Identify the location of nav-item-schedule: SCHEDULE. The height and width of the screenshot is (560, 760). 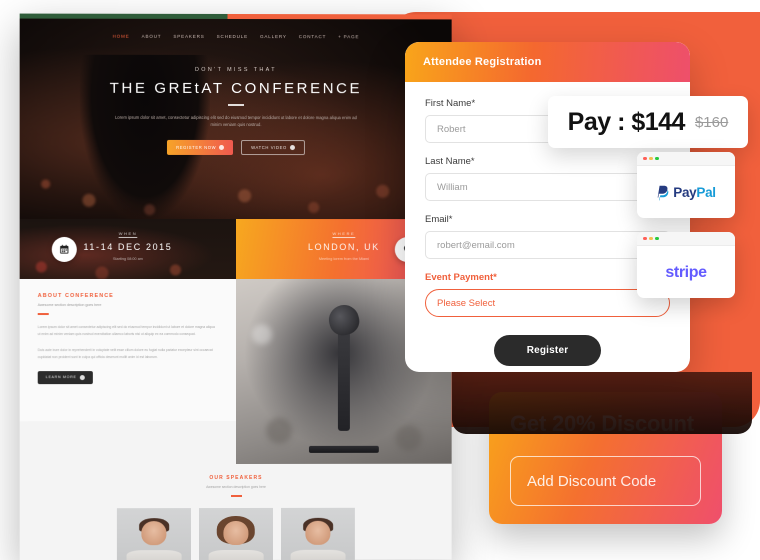
(232, 35).